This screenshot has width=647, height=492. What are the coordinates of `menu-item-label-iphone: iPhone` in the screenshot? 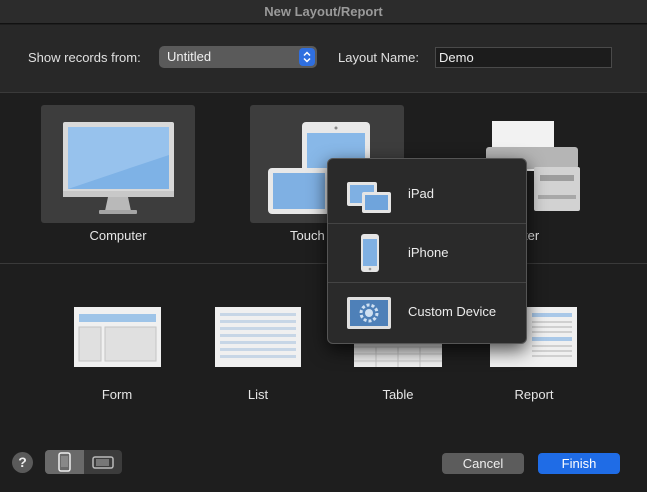 It's located at (428, 252).